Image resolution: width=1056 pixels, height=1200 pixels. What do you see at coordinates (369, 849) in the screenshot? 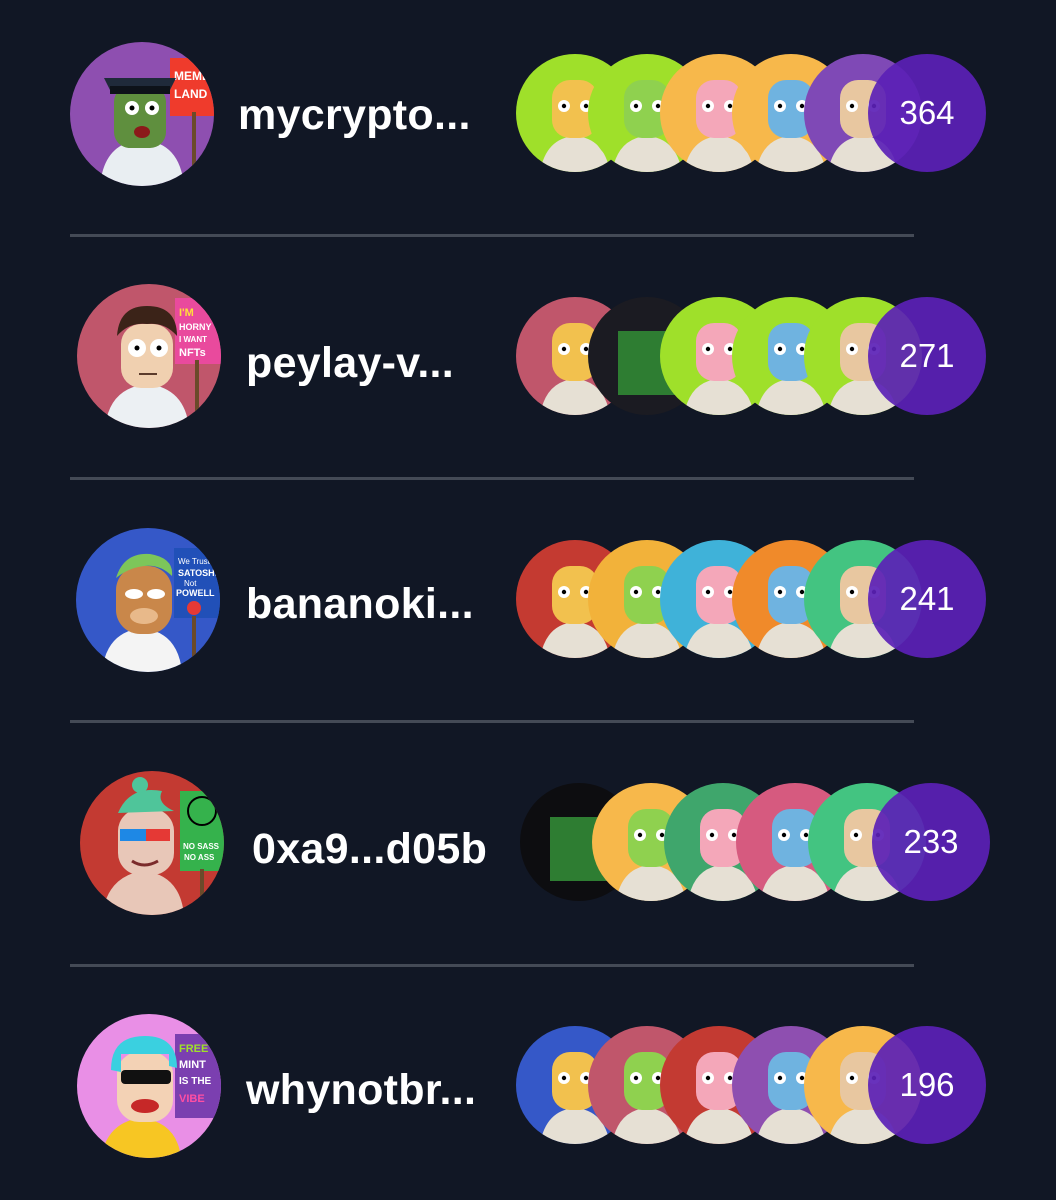
I see `holder-username: 0xa9...d05b` at bounding box center [369, 849].